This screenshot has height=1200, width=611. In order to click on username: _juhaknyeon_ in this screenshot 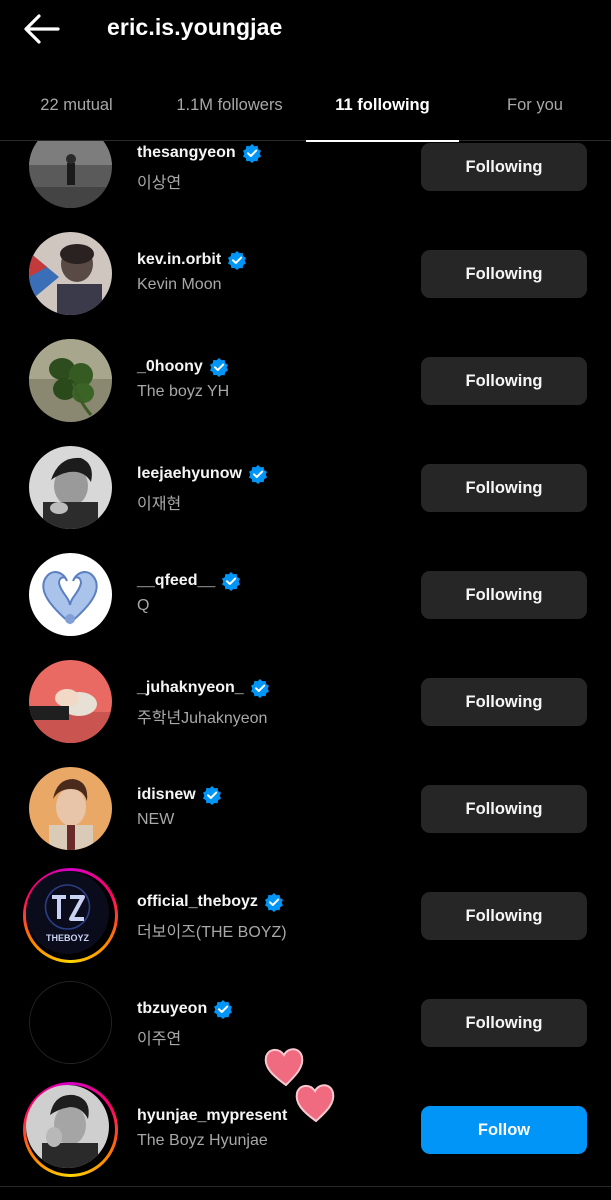, I will do `click(190, 688)`.